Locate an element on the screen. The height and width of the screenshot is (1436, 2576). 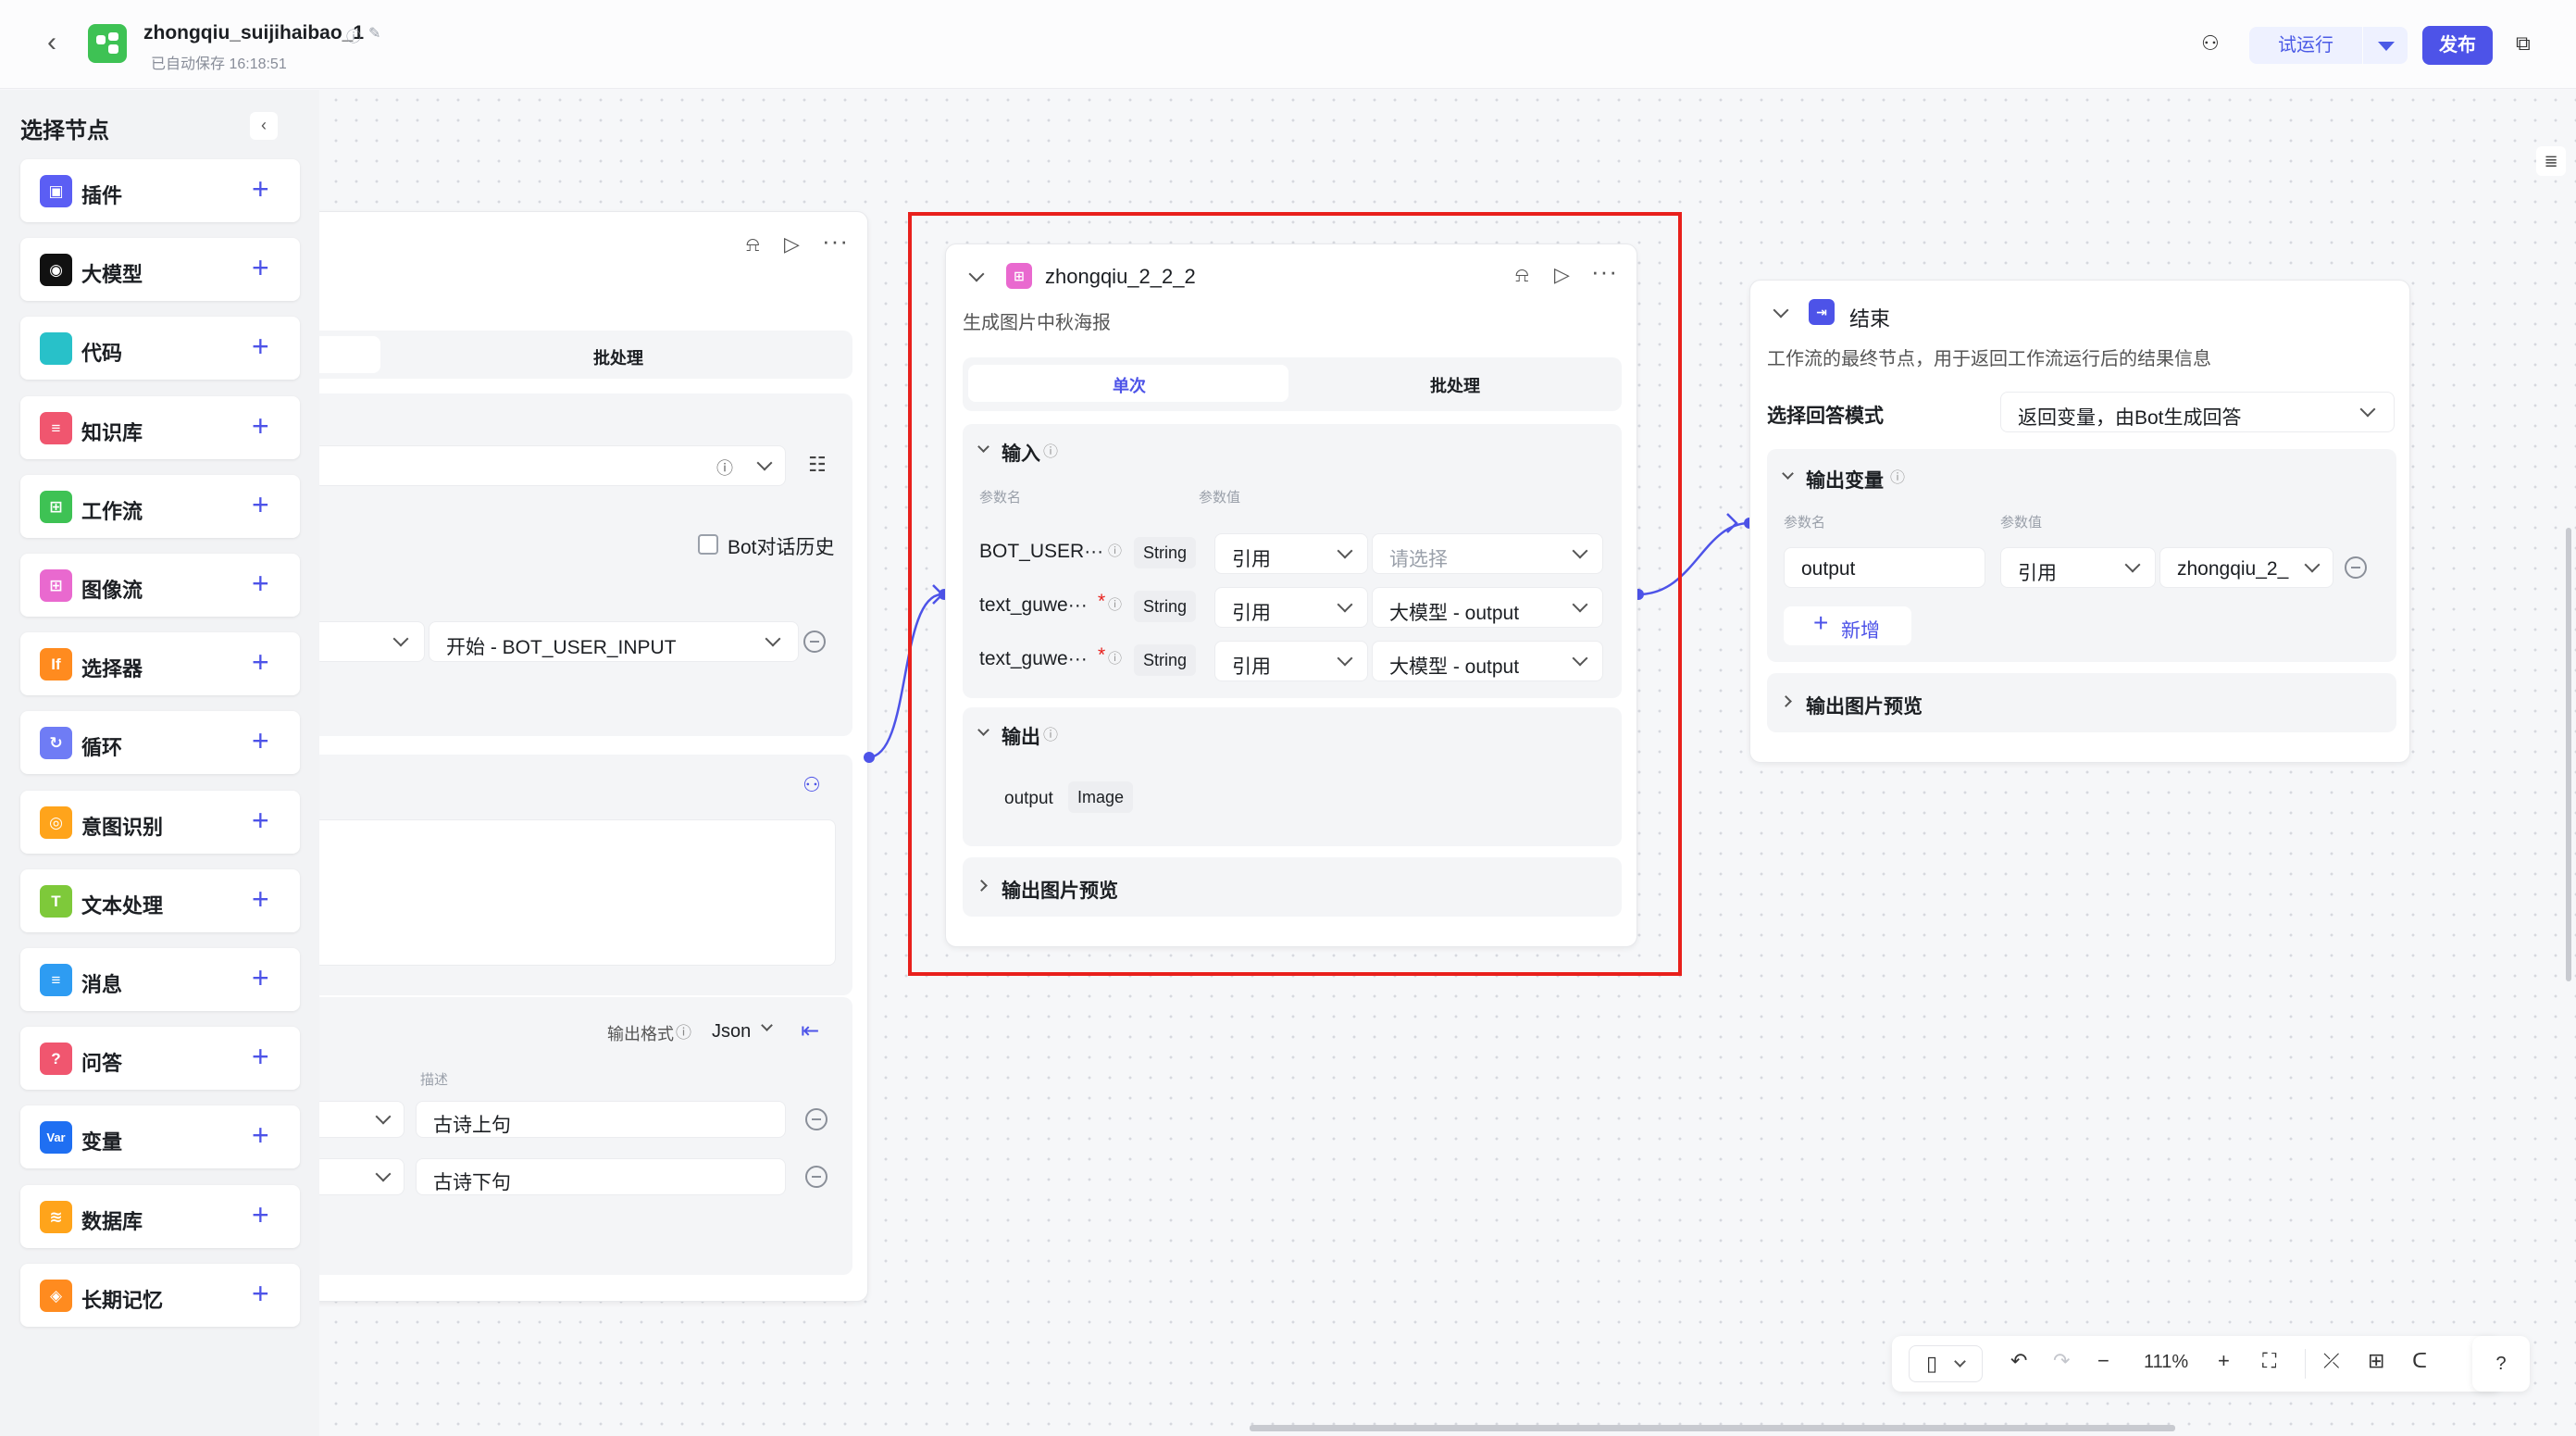
end-node-title: 结束 is located at coordinates (1870, 319).